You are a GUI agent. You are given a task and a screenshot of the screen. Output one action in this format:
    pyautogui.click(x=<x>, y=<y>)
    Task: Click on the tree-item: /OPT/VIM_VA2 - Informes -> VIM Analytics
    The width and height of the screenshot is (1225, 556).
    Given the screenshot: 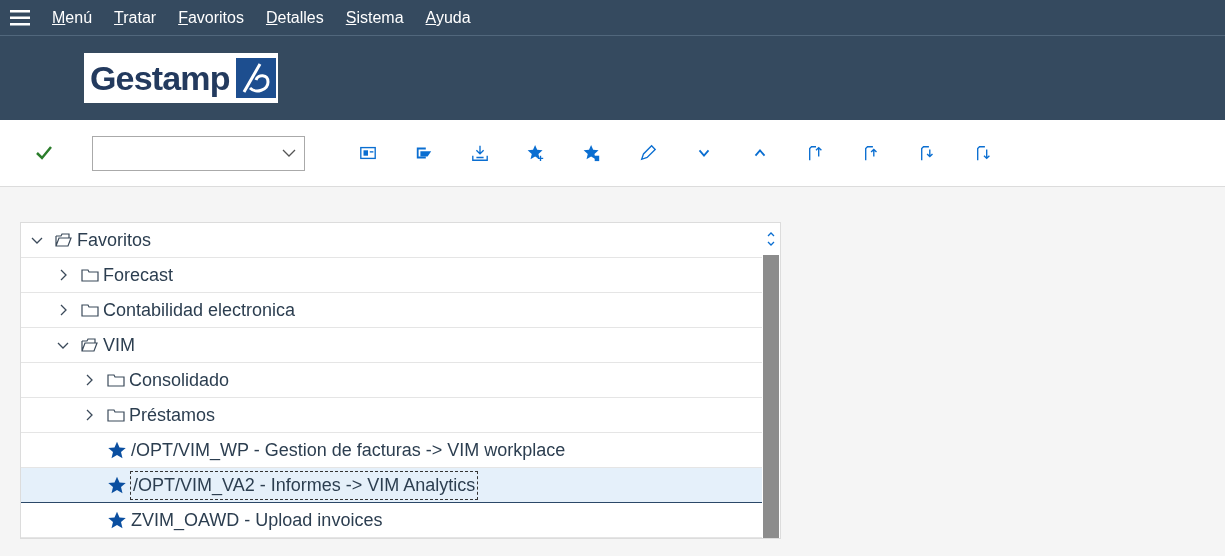 What is the action you would take?
    pyautogui.click(x=391, y=485)
    